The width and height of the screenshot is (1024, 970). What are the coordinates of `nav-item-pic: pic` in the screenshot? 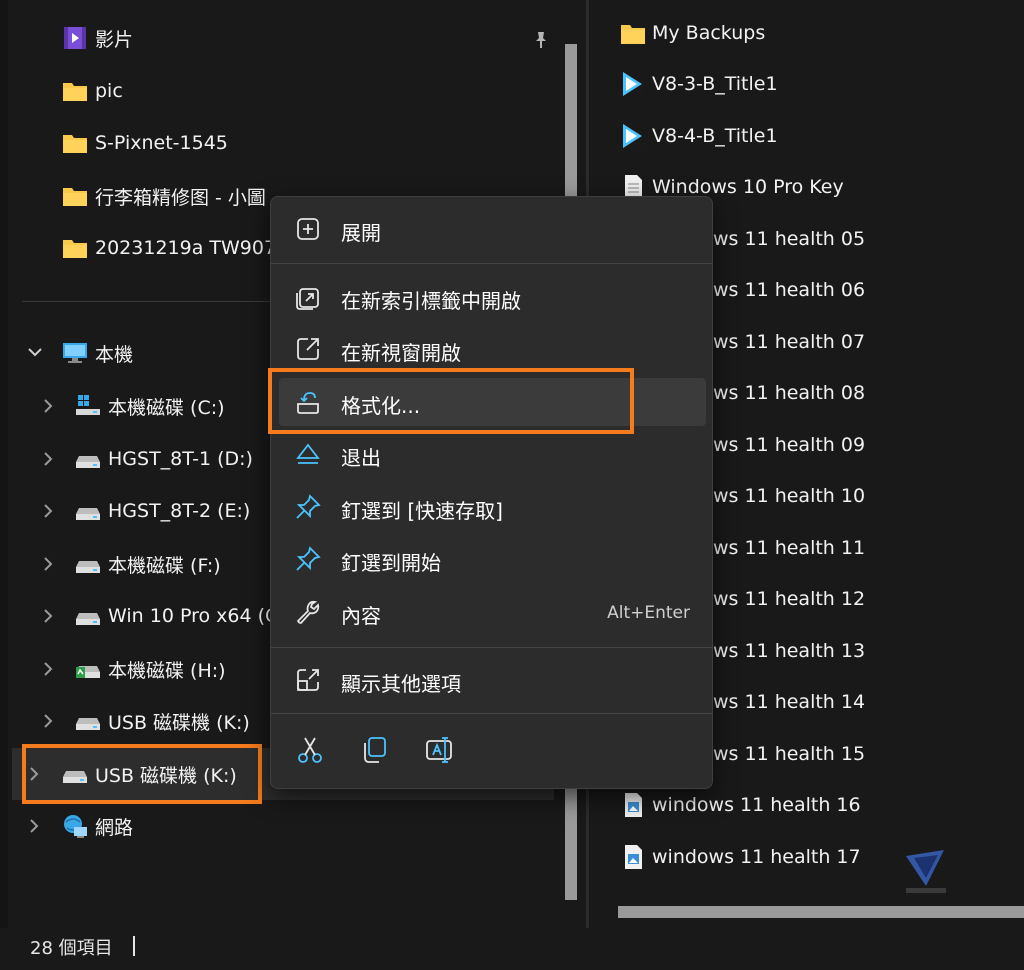 It's located at (280, 91).